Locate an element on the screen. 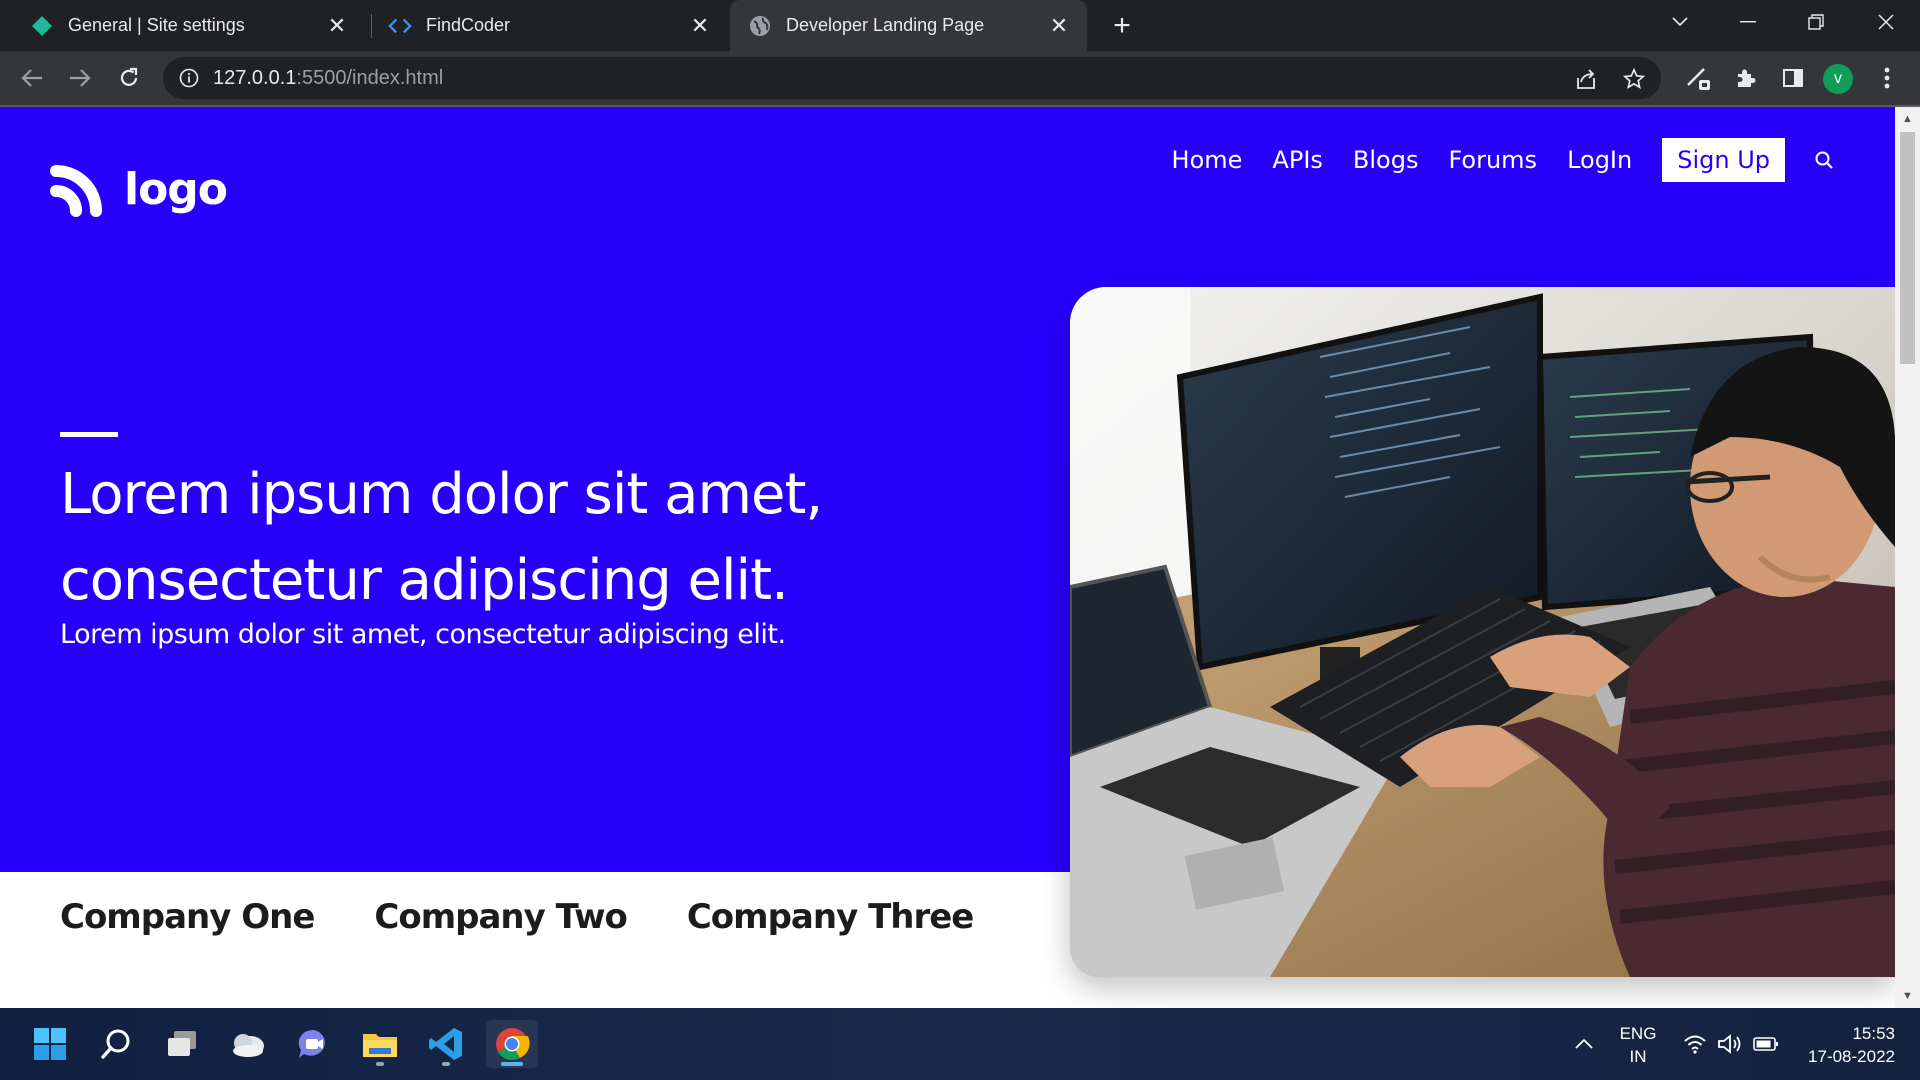 The image size is (1920, 1080). side-panel-icon is located at coordinates (1793, 78).